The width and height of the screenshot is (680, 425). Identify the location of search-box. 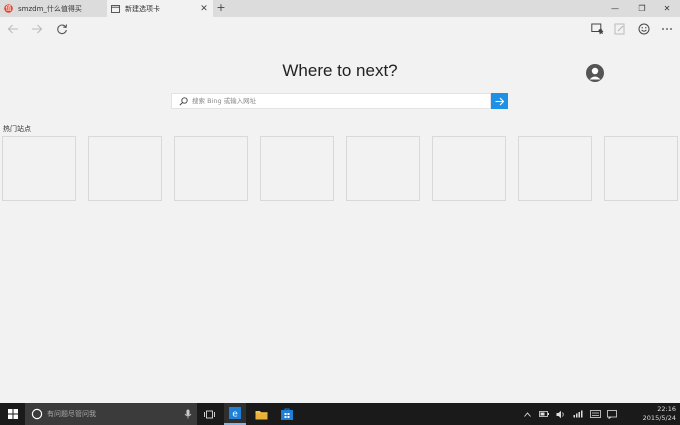
(331, 101).